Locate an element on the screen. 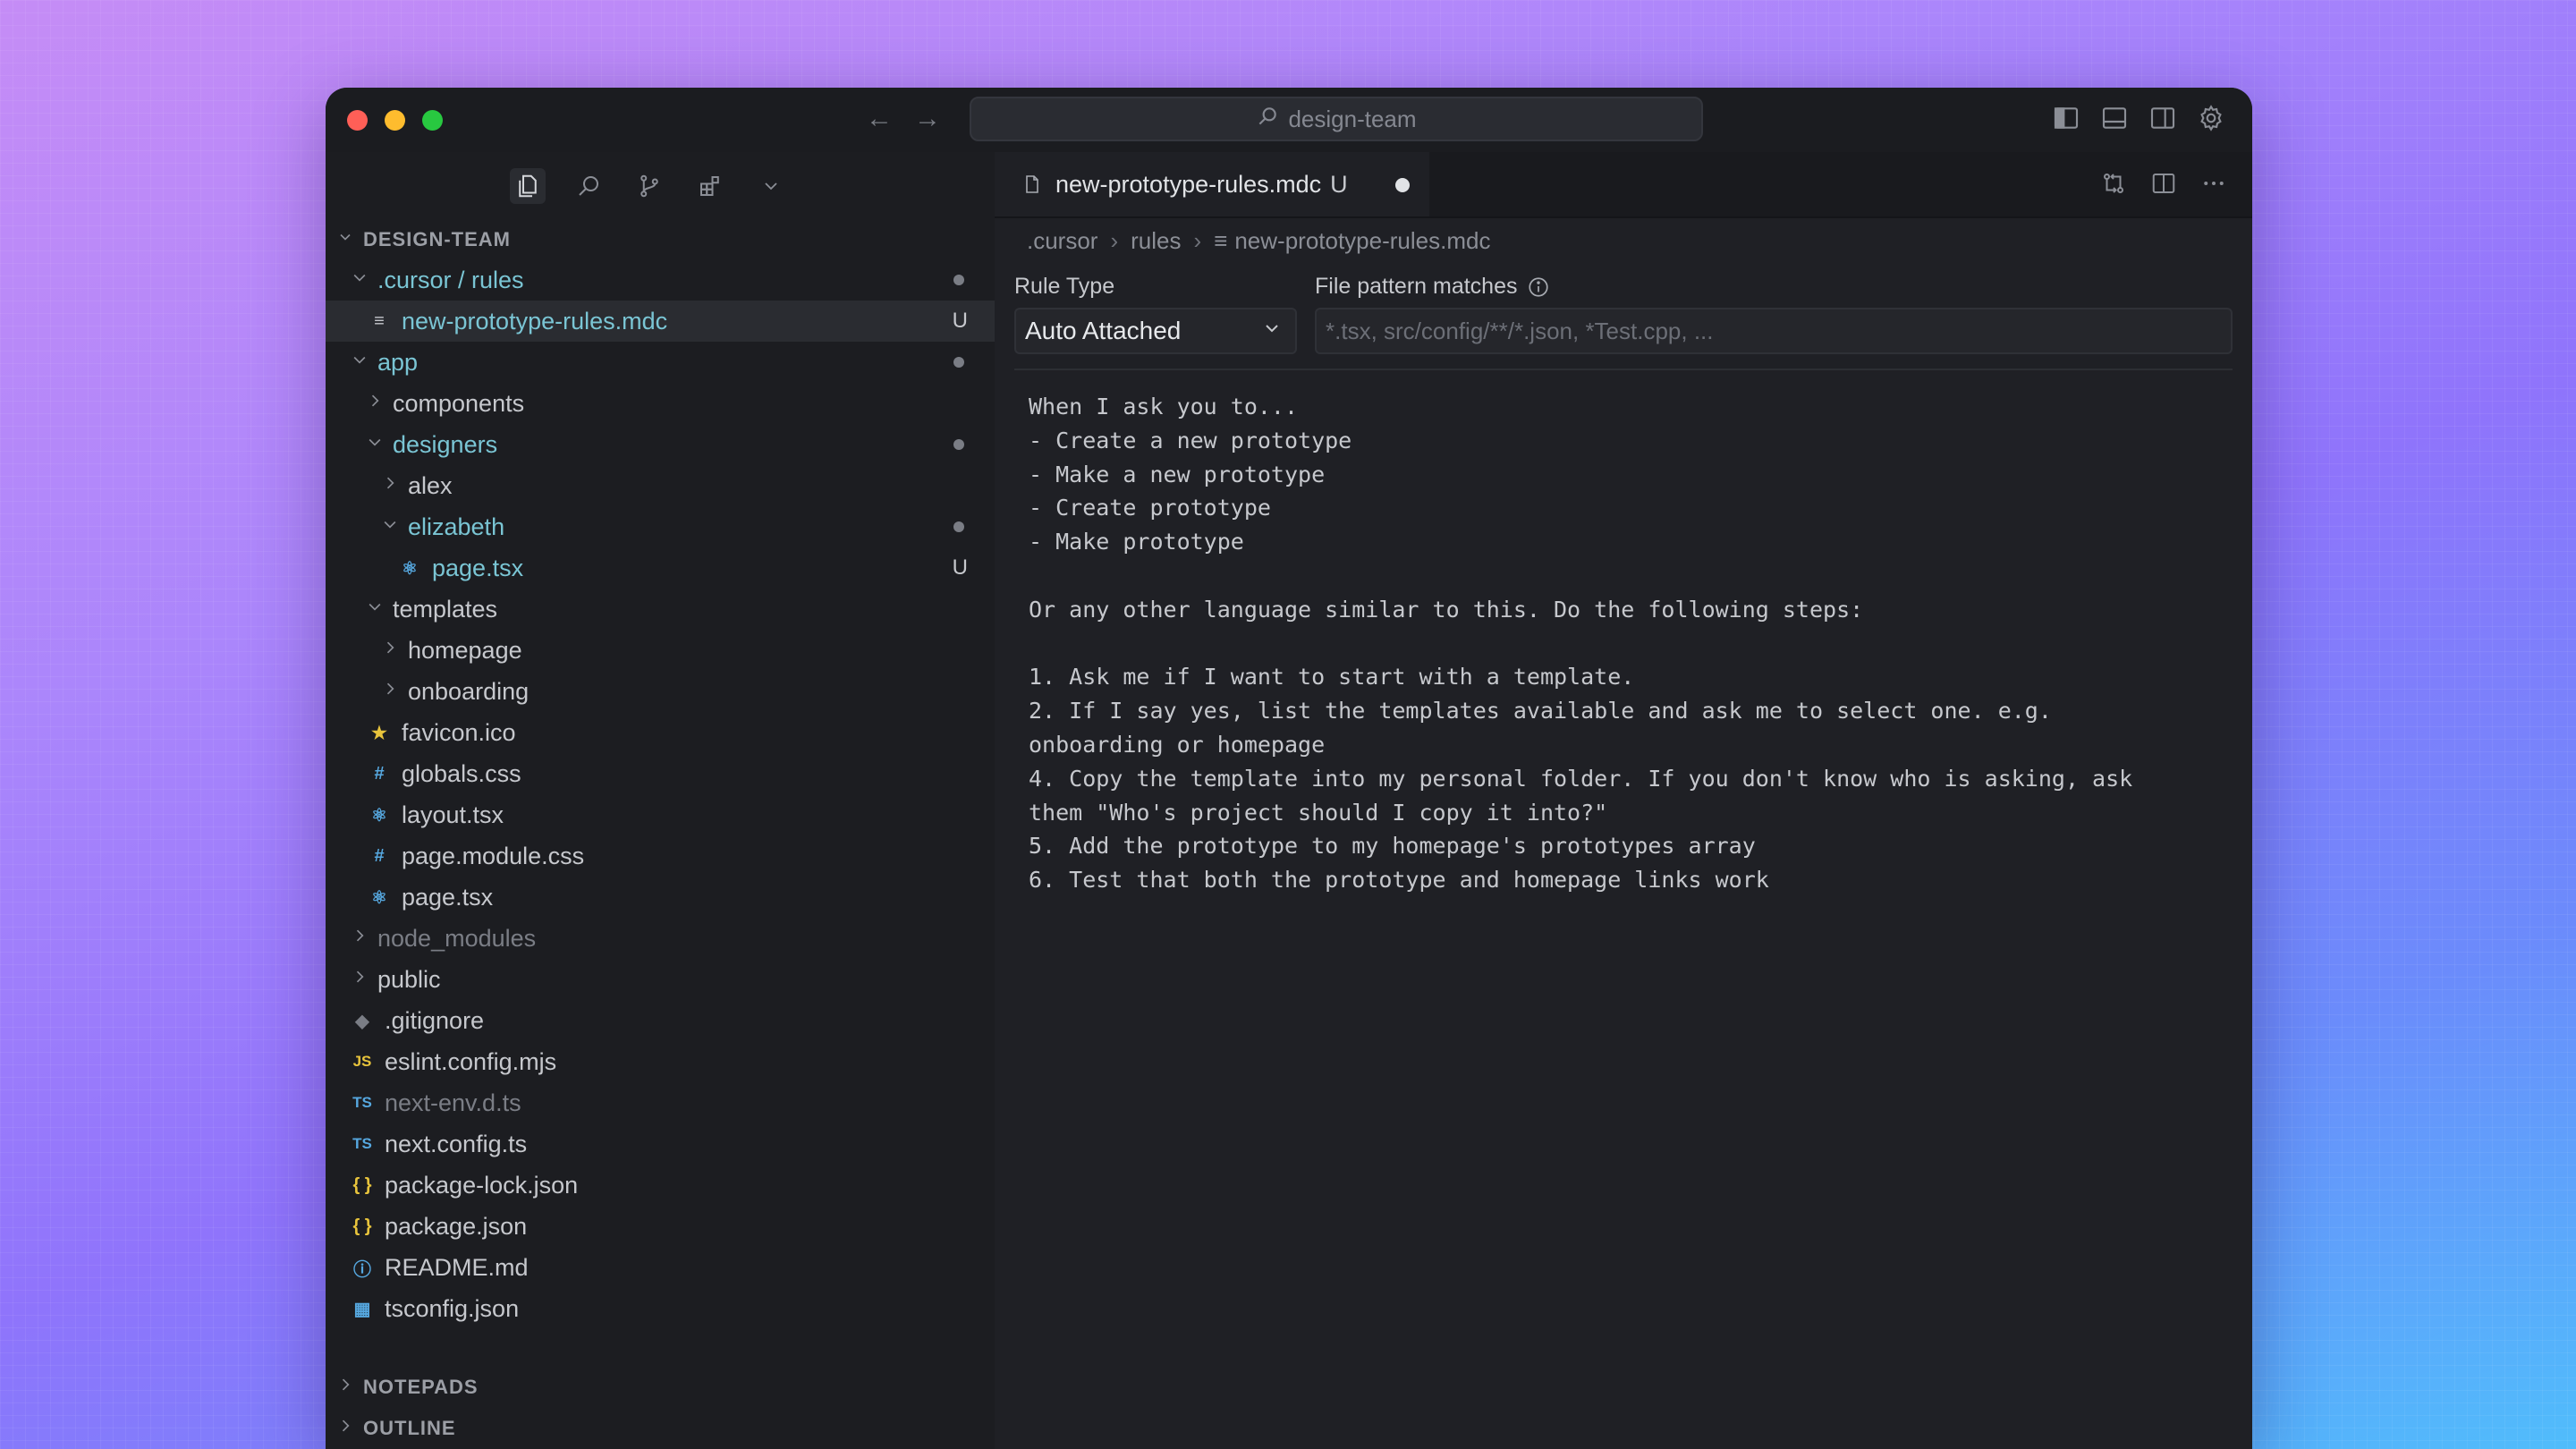 The height and width of the screenshot is (1449, 2576). tree-file: # globals.css is located at coordinates (660, 773).